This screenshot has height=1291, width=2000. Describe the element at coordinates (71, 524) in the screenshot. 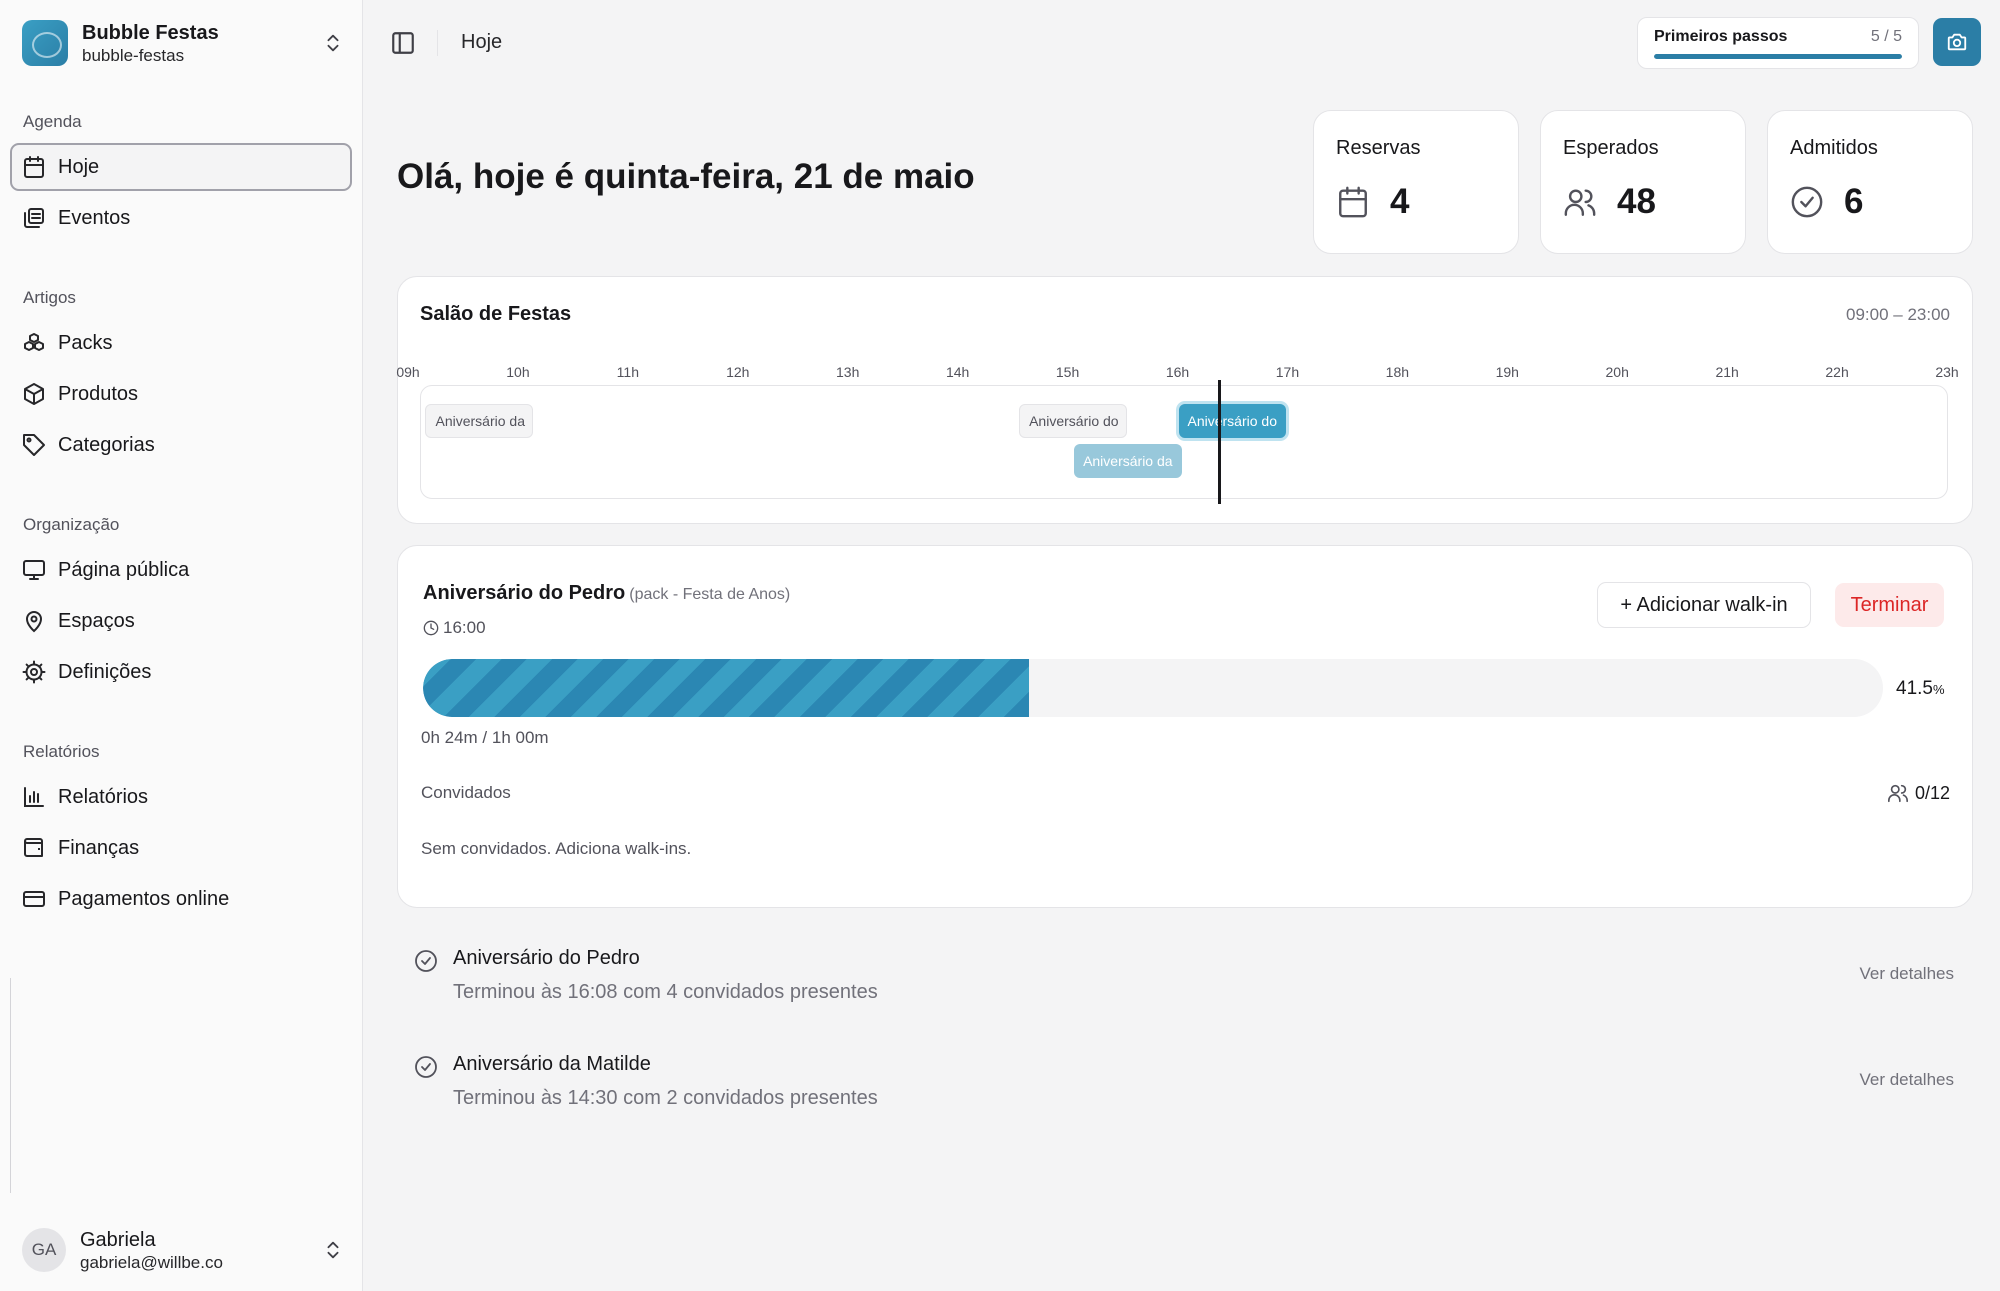

I see `nav-group-organizacao: Organização` at that location.